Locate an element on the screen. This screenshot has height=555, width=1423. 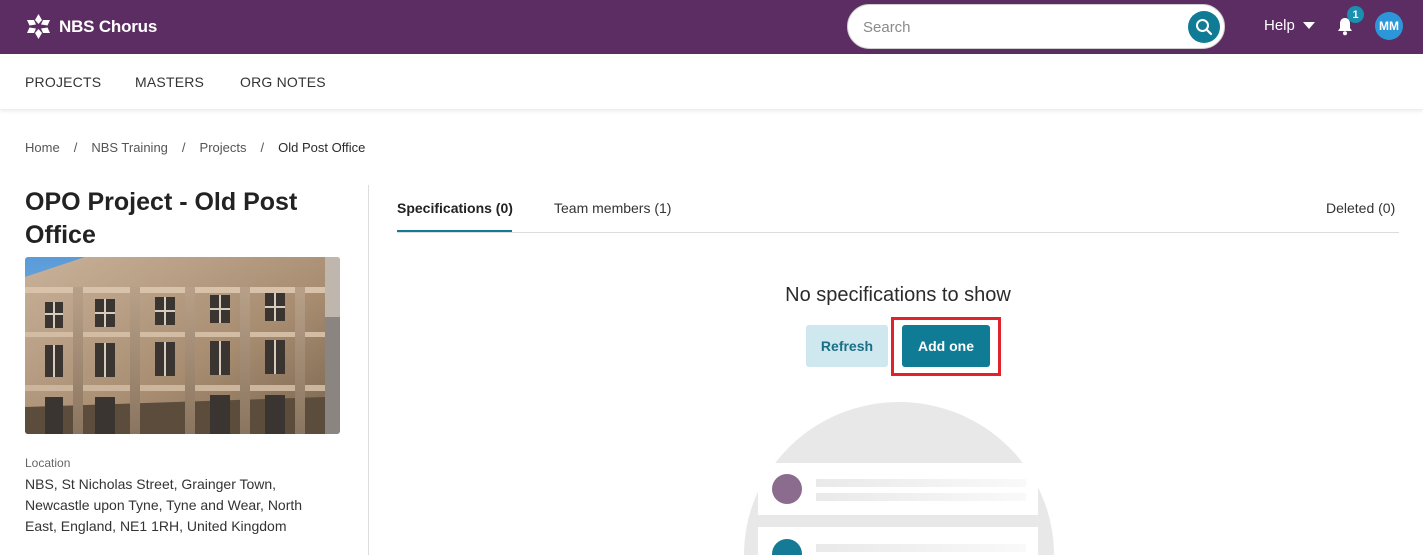
refresh-button: Refresh is located at coordinates (847, 346).